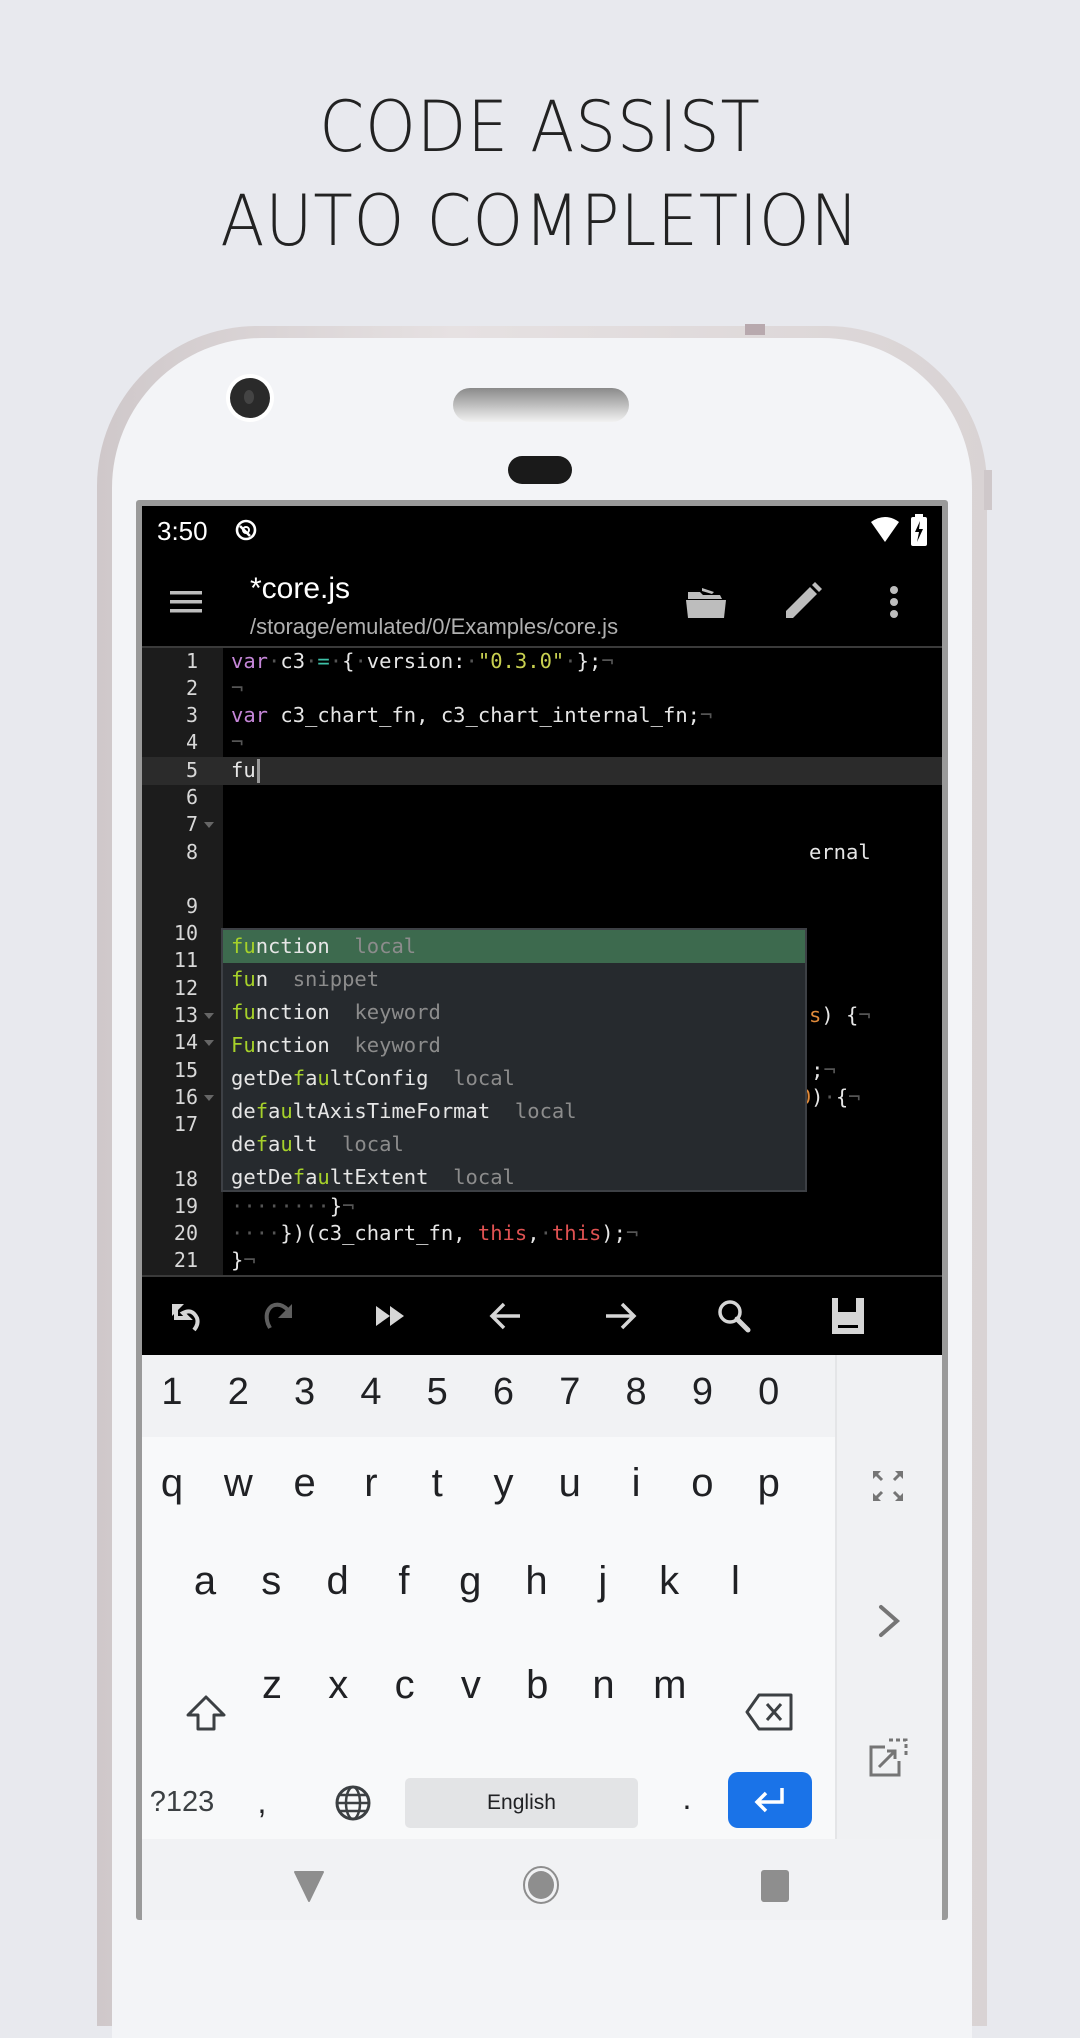 The width and height of the screenshot is (1080, 2038). Describe the element at coordinates (471, 1685) in the screenshot. I see `key-v: v` at that location.